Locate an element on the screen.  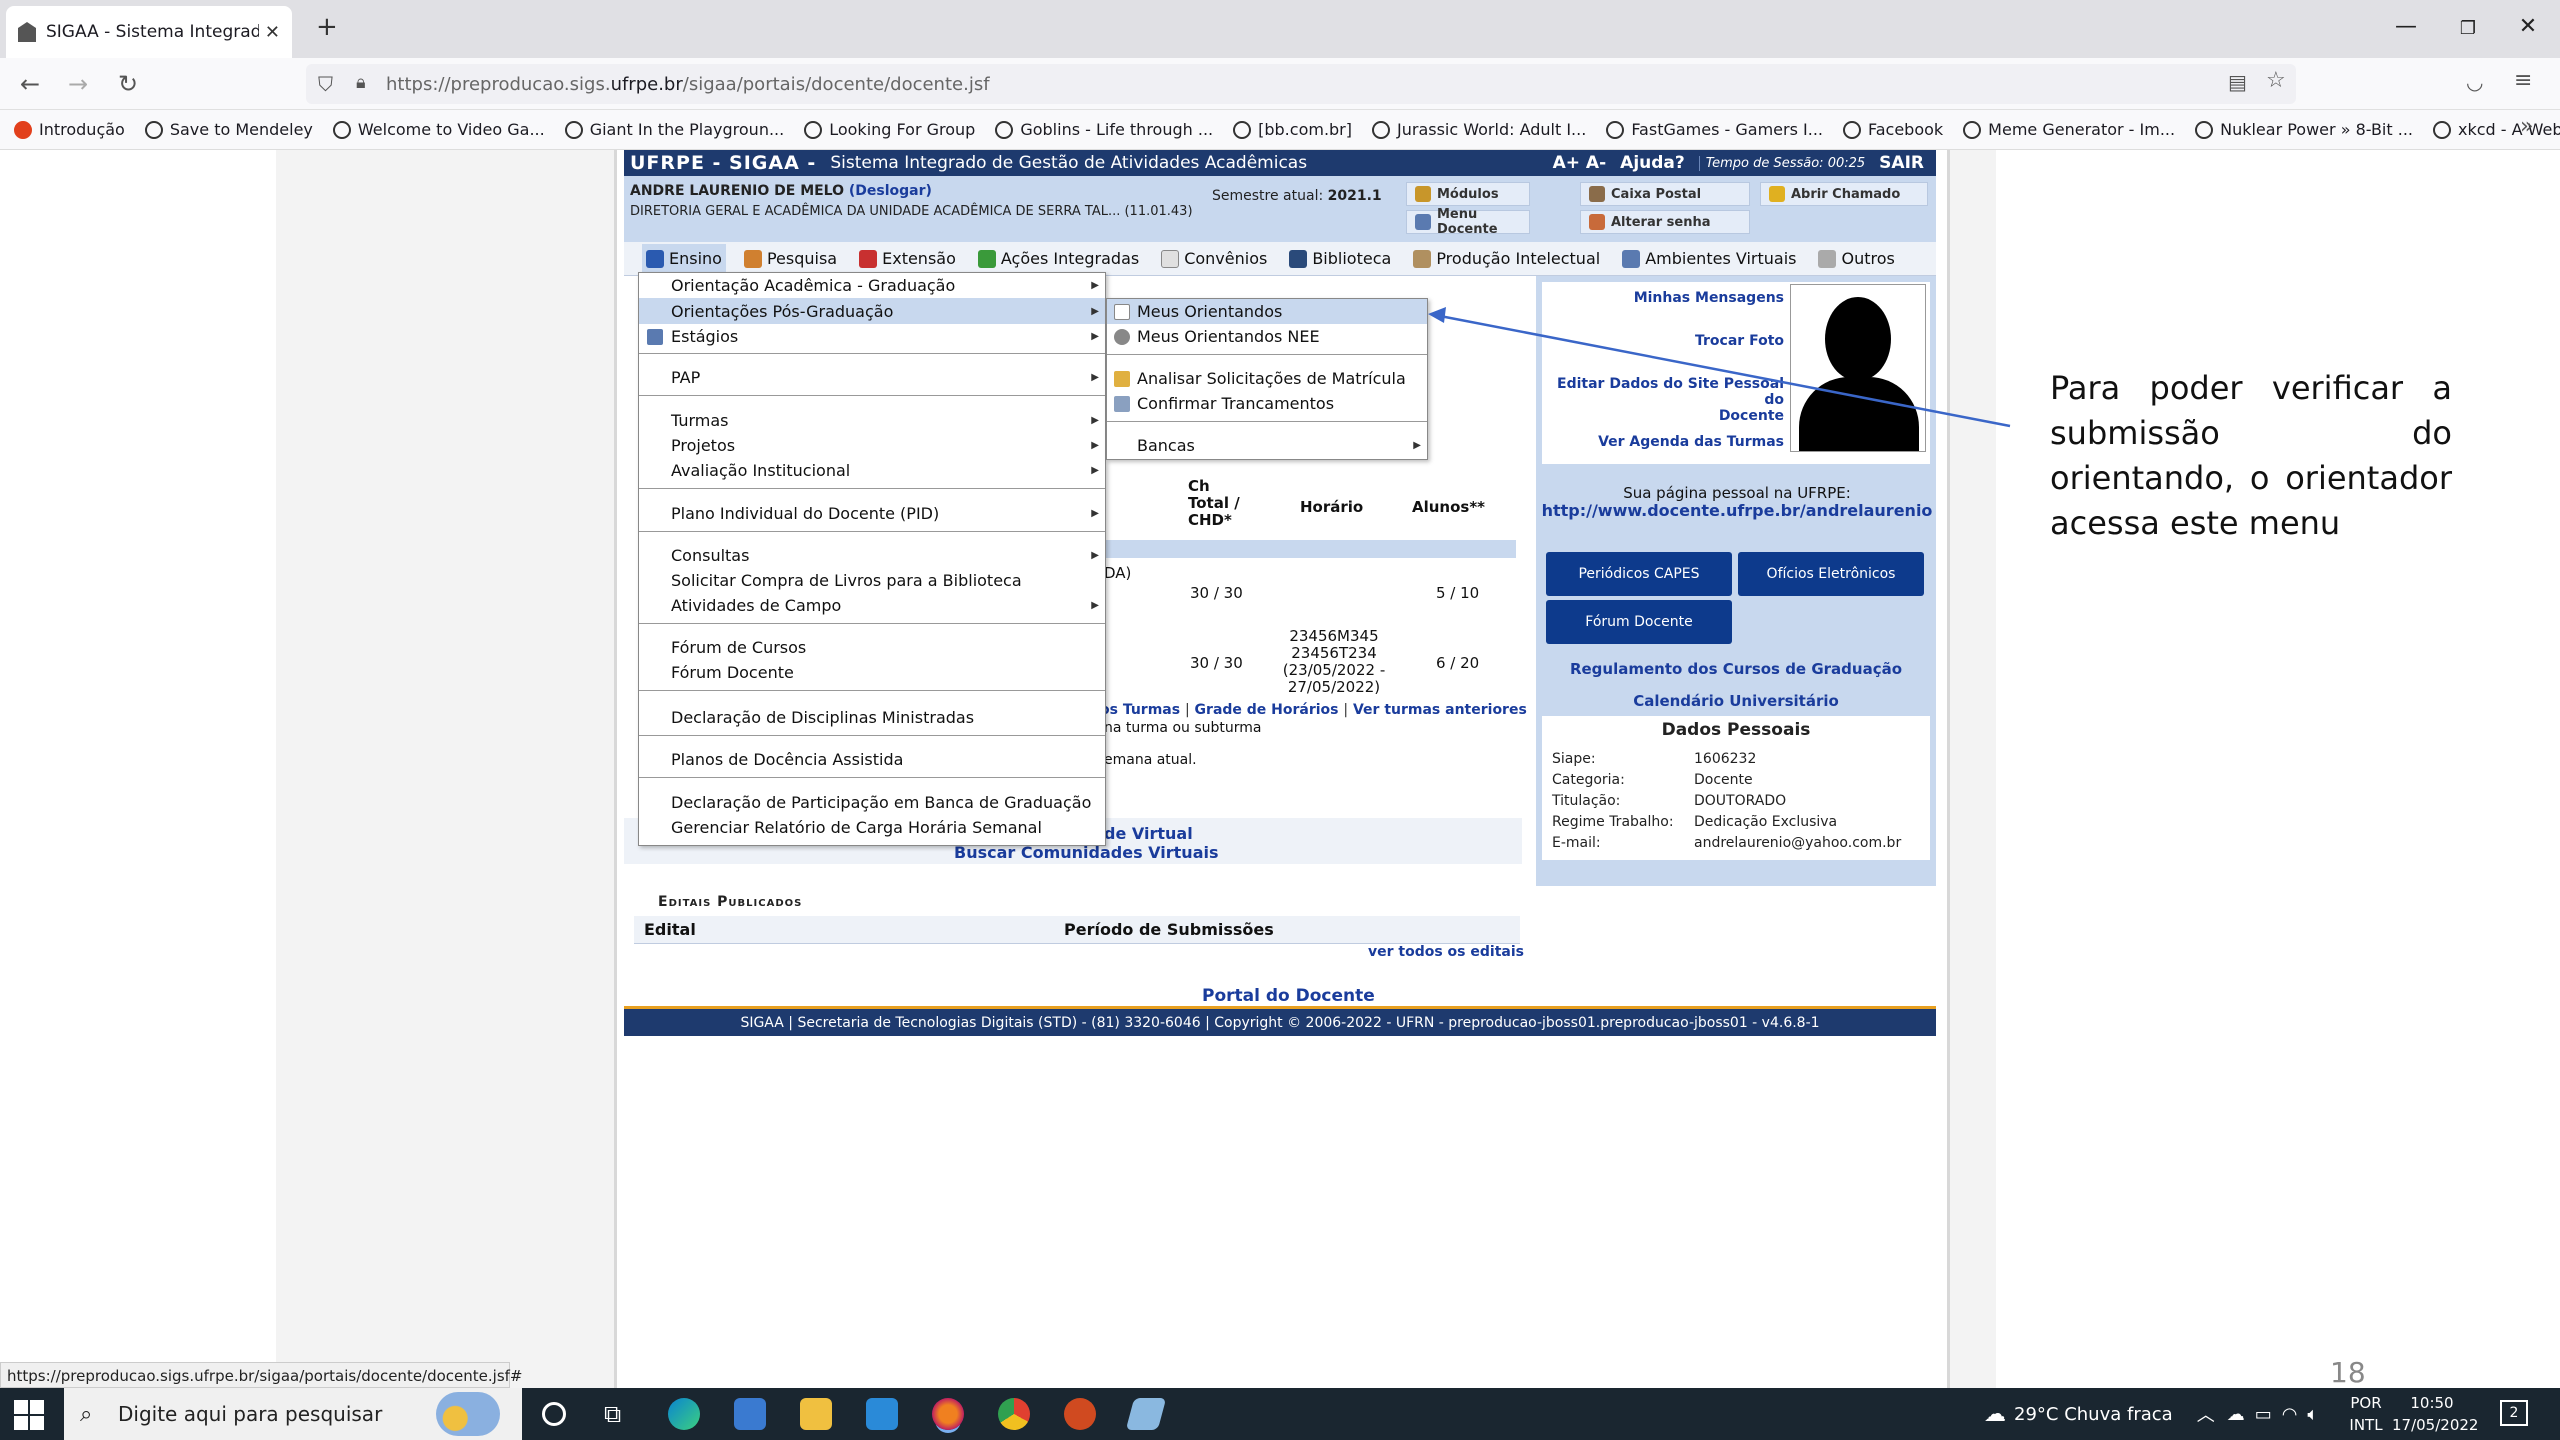
windows-start-icon is located at coordinates (30, 1414).